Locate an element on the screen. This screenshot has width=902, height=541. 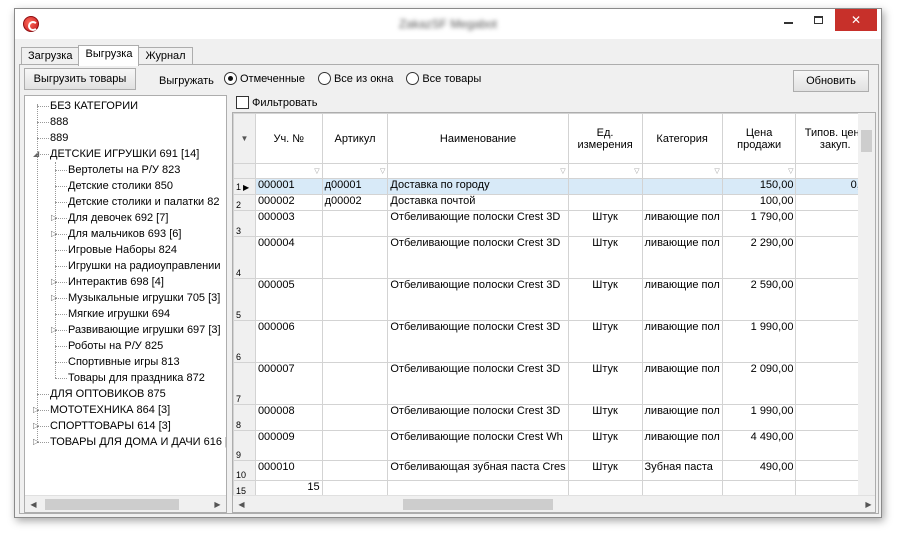
scroll-left-icon: ◀ is located at coordinates (241, 504).